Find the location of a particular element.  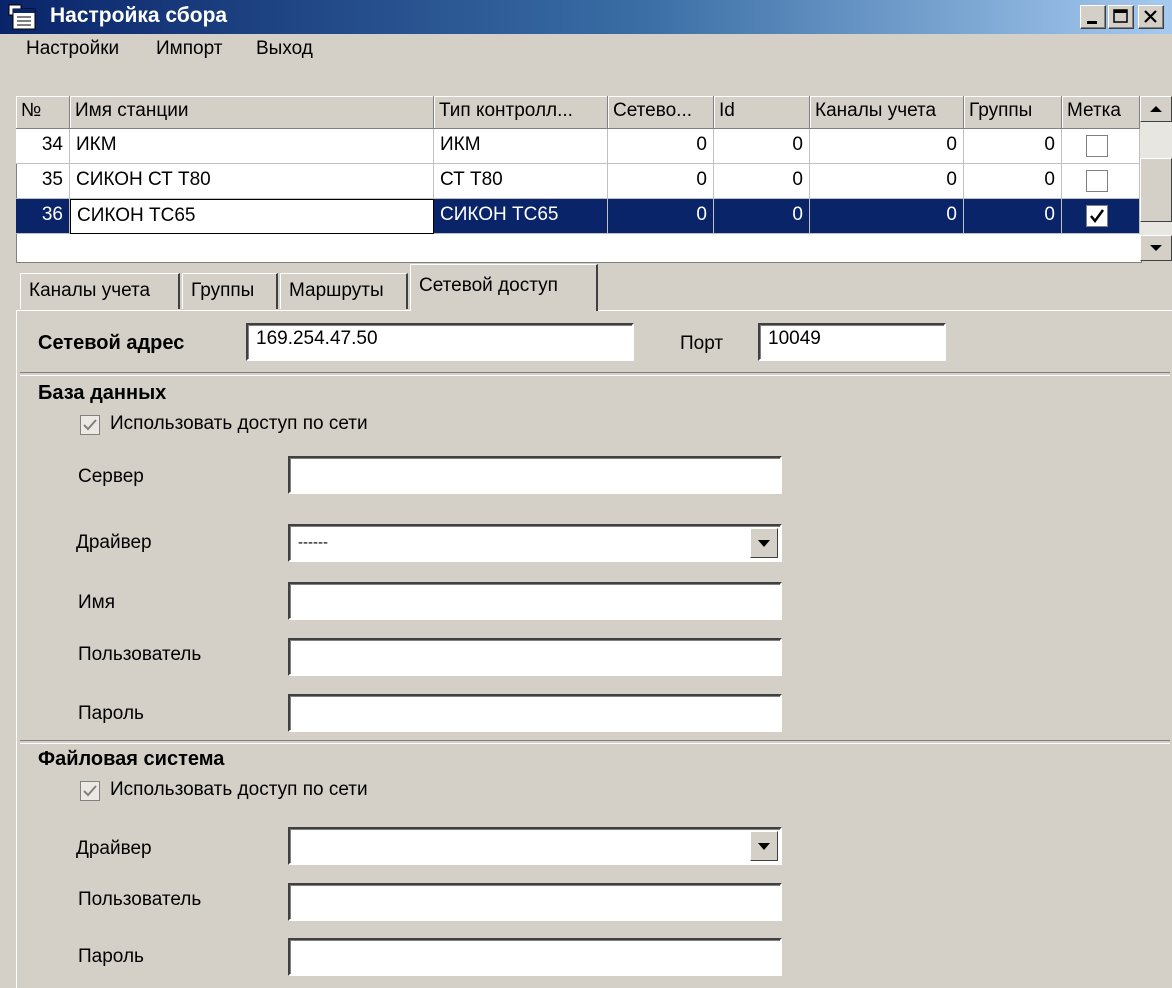

port-input: 10049 is located at coordinates (852, 342).